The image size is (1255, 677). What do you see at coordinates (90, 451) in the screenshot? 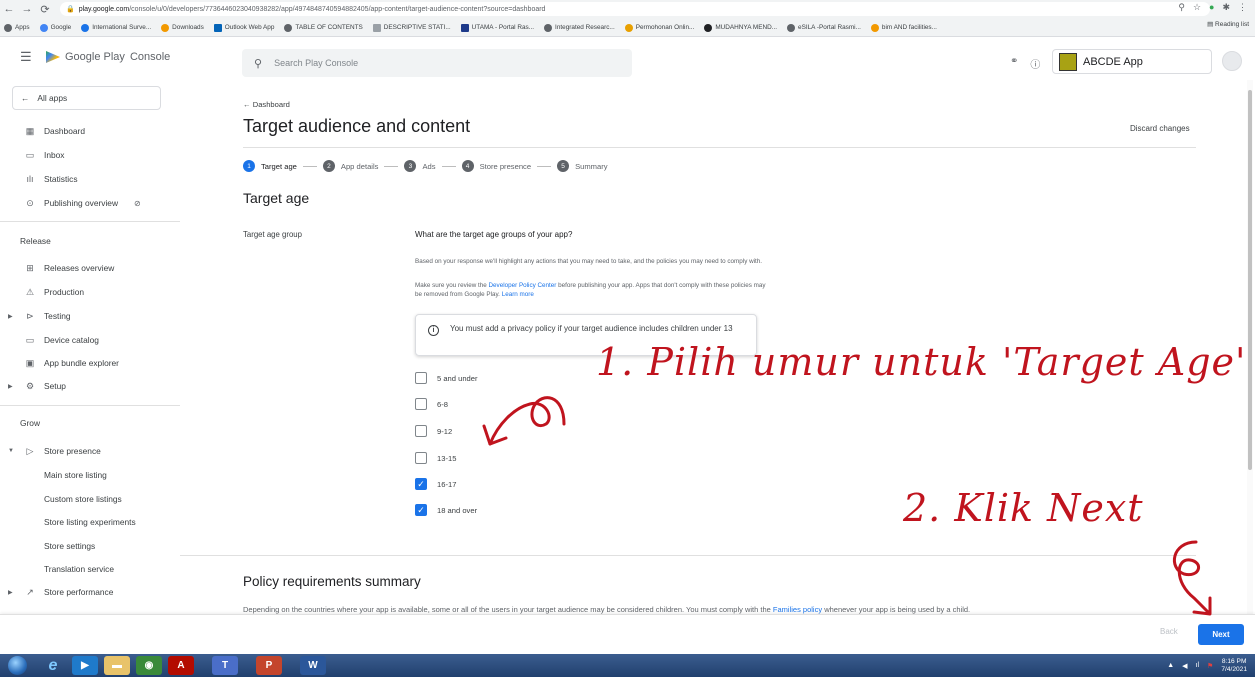
I see `sidebar-item-store-presence: ▼ ▷ Store presence` at bounding box center [90, 451].